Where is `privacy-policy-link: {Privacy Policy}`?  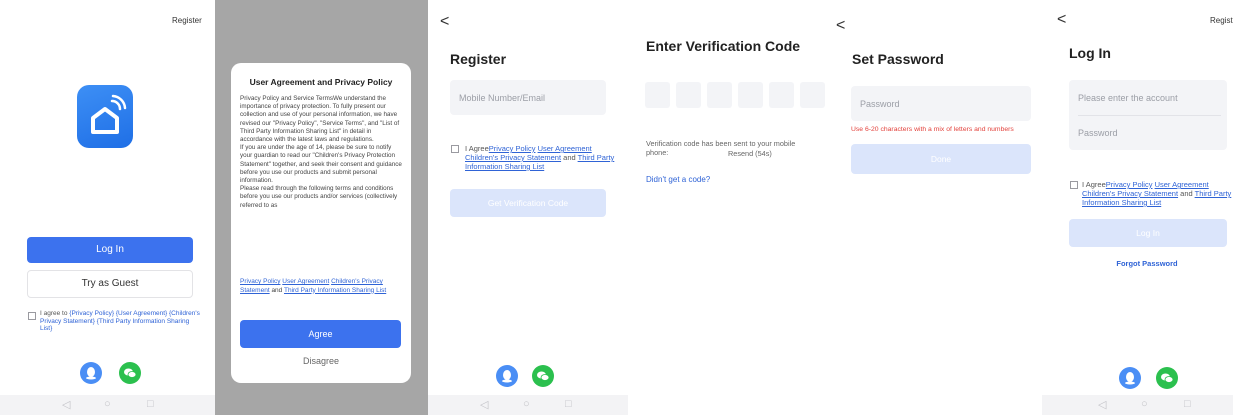 privacy-policy-link: {Privacy Policy} is located at coordinates (91, 313).